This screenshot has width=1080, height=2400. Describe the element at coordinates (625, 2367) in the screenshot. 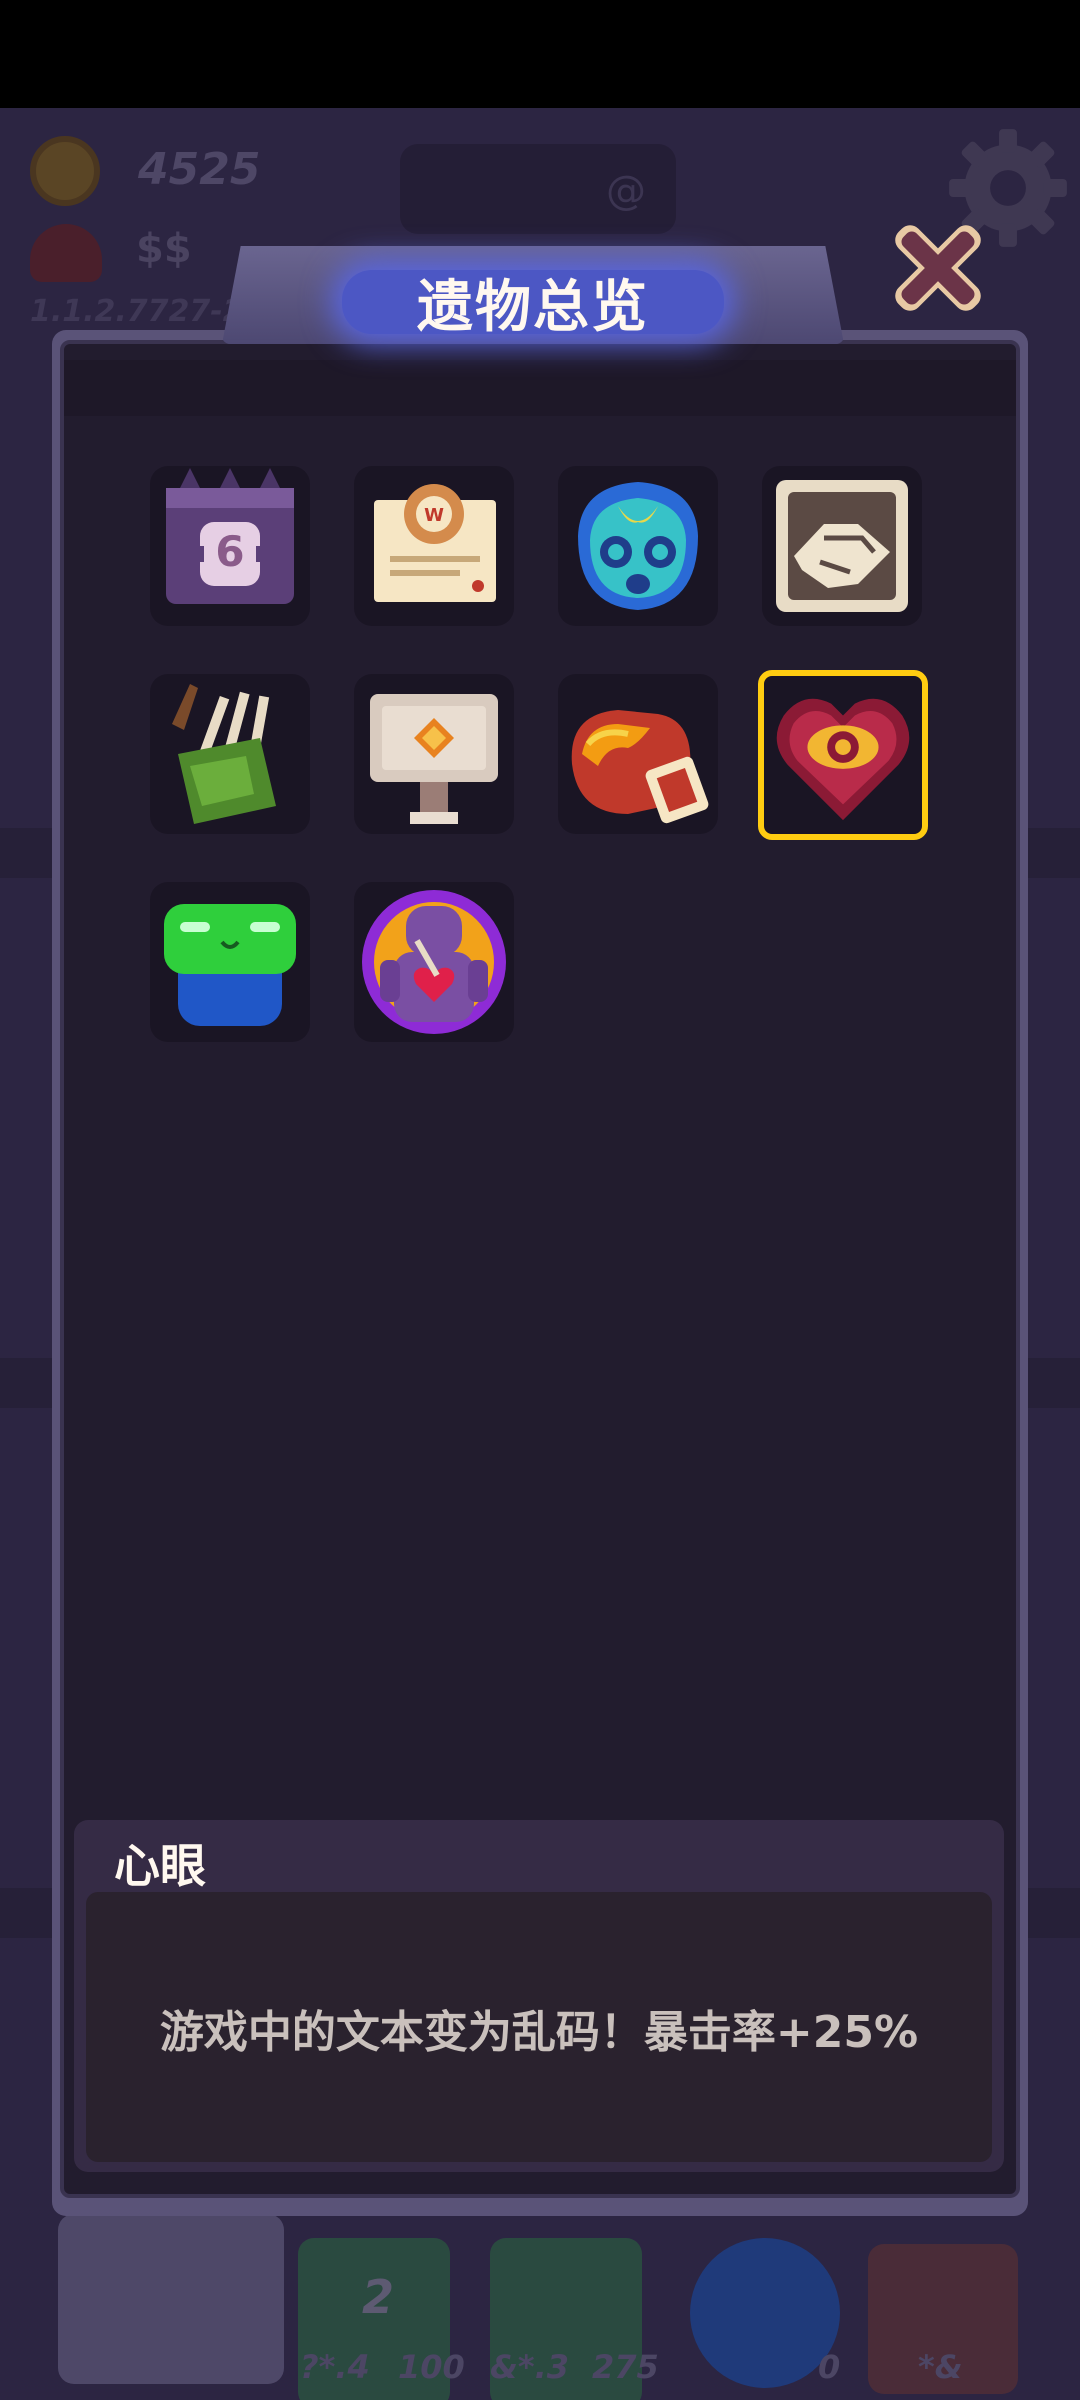

I see `slot-value: 275` at that location.